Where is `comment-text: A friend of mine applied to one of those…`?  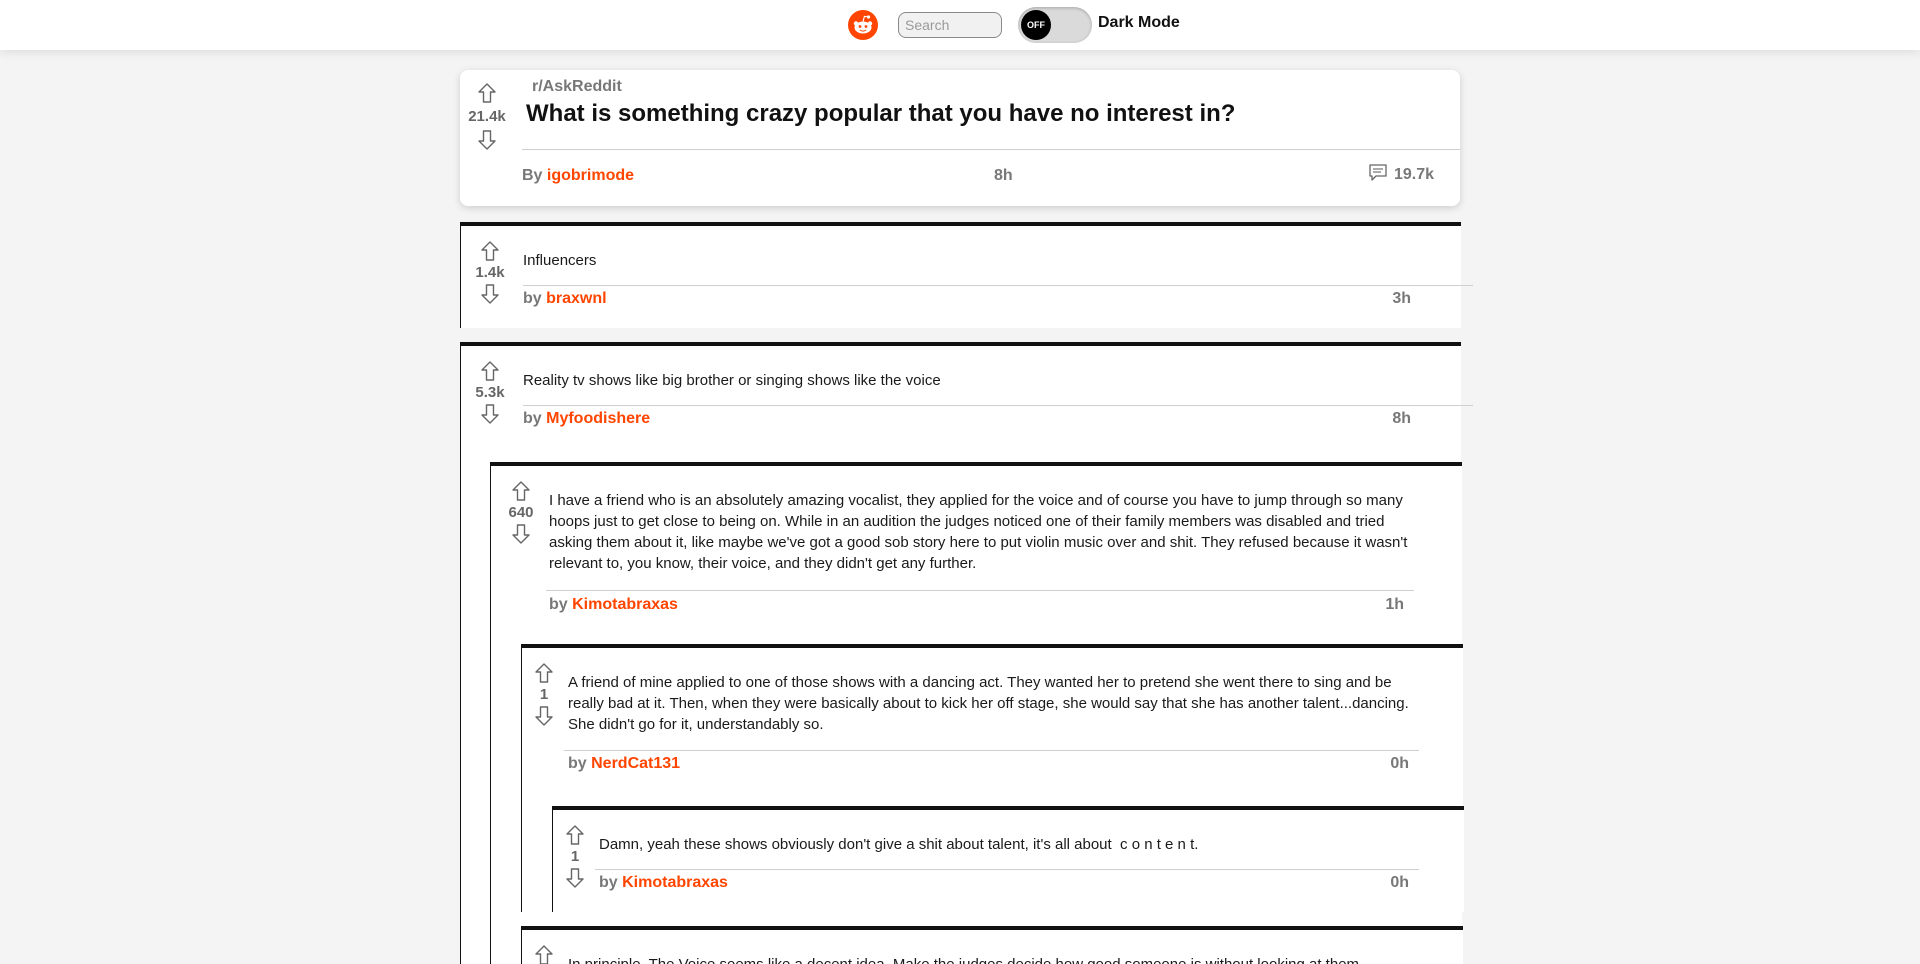
comment-text: A friend of mine applied to one of those… is located at coordinates (988, 703).